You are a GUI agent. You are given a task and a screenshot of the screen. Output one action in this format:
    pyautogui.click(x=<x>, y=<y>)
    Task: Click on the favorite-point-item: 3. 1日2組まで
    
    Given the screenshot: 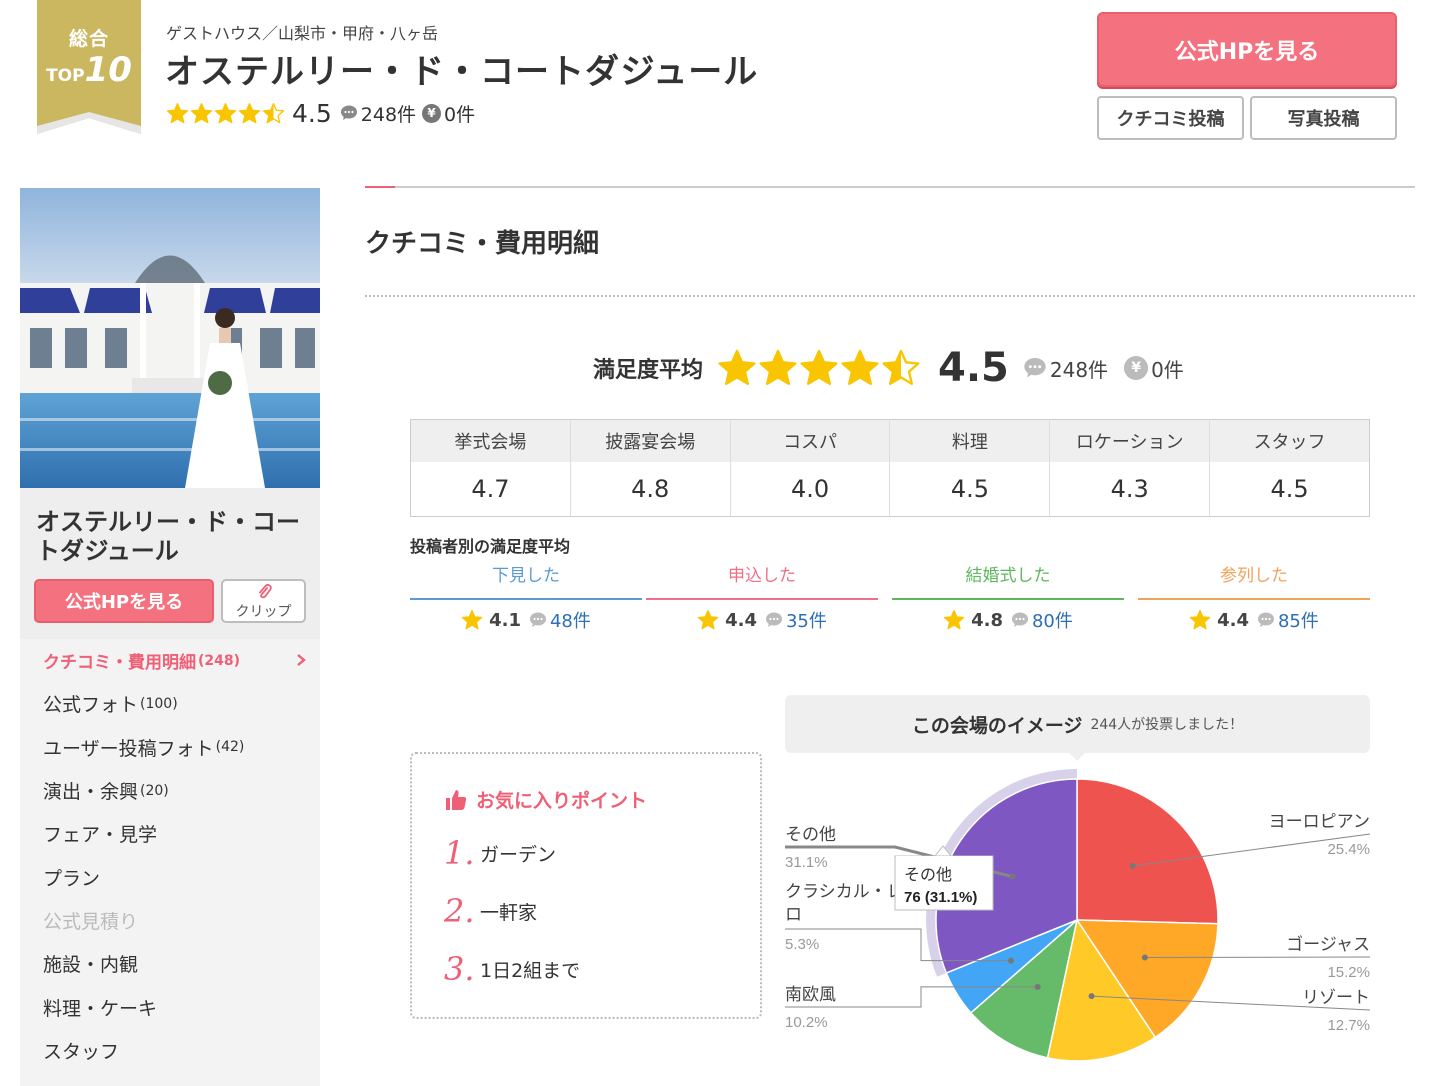 What is the action you would take?
    pyautogui.click(x=512, y=969)
    